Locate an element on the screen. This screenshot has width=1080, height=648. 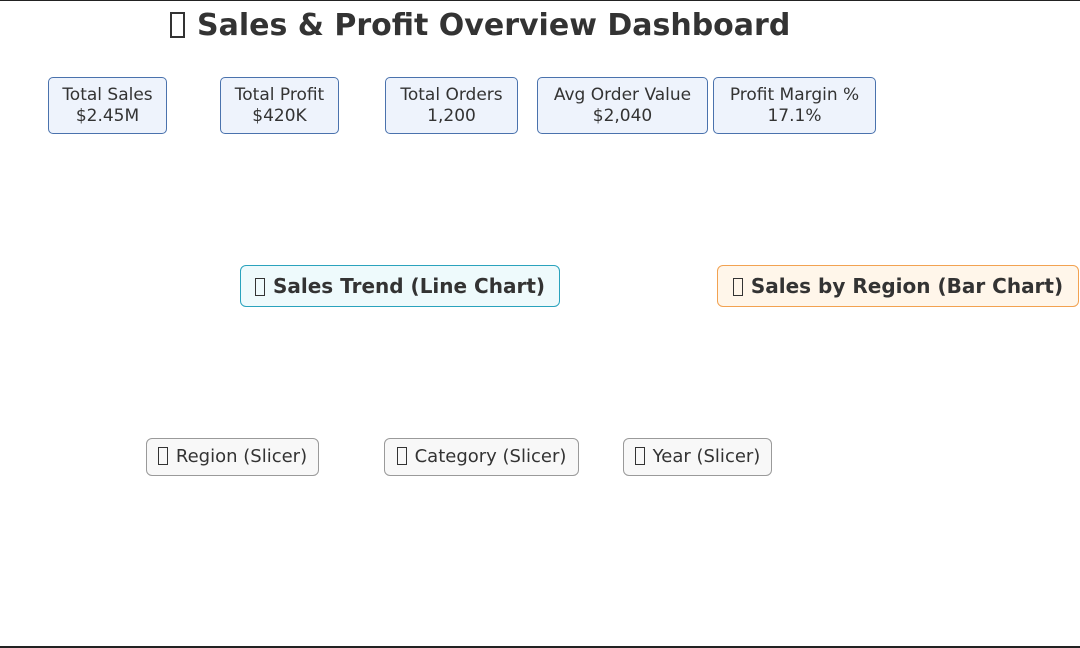
sales-trend-label: Sales Trend (Line Chart) is located at coordinates (409, 286).